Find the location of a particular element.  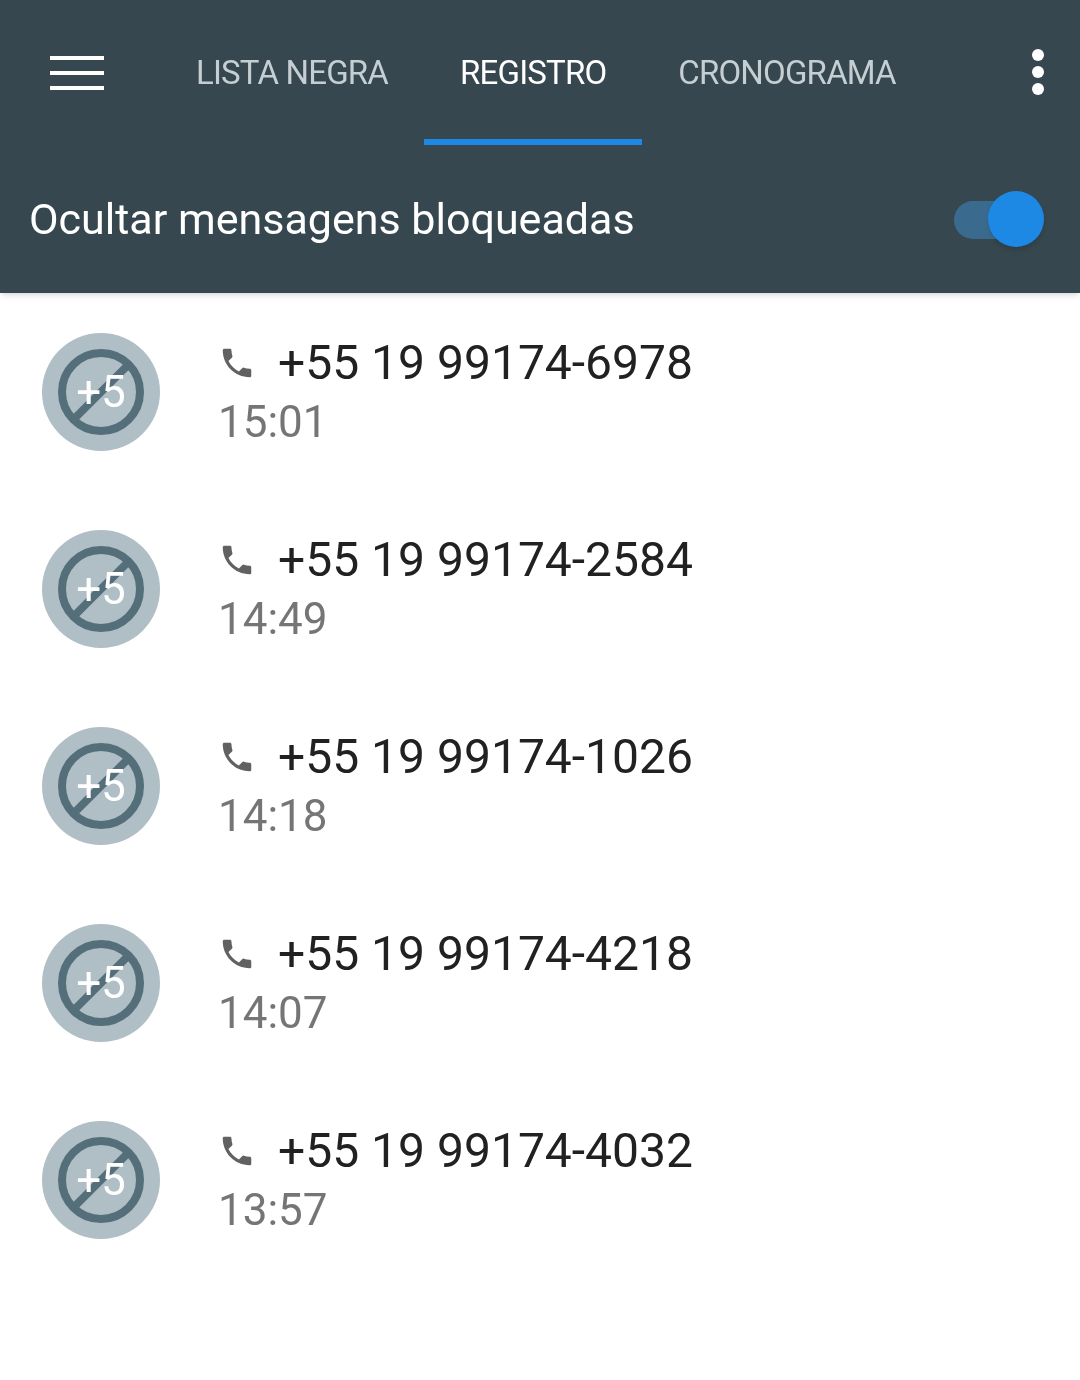

tab: CRONOGRAMA is located at coordinates (787, 72).